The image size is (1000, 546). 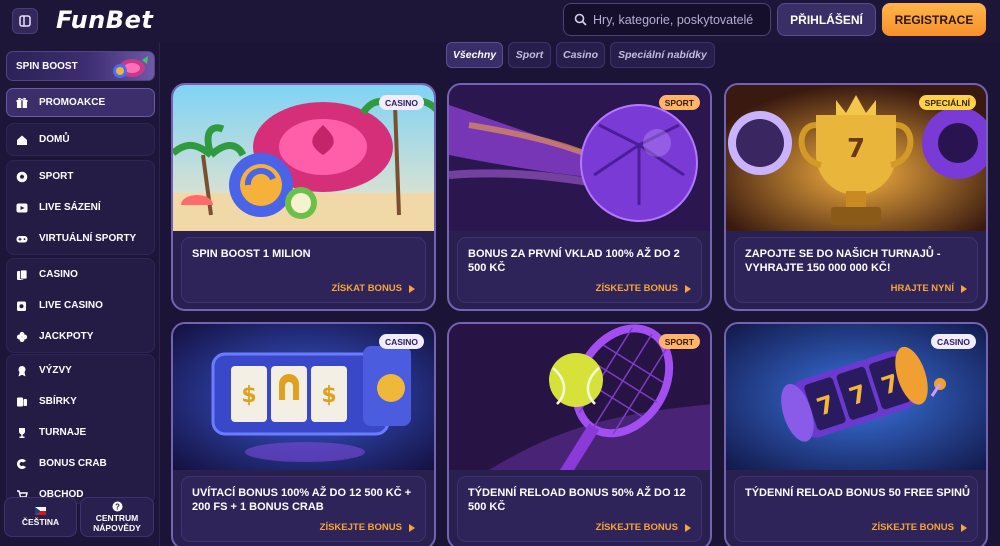 What do you see at coordinates (947, 102) in the screenshot?
I see `category-badge: SPECIÁLNÍ` at bounding box center [947, 102].